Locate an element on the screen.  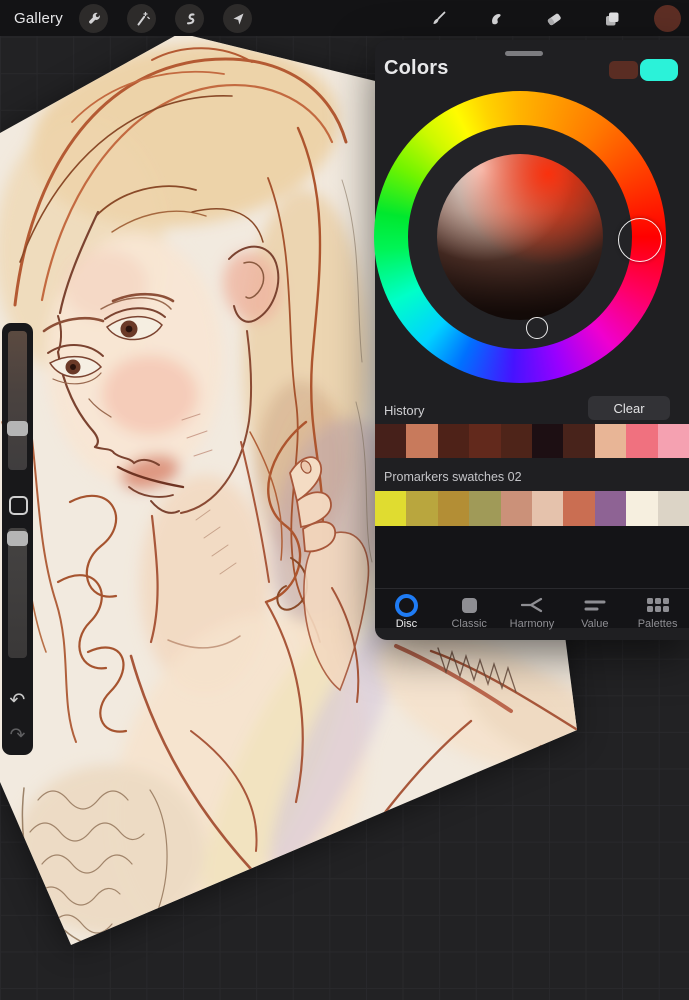
selection-icon is located at coordinates (189, 18).